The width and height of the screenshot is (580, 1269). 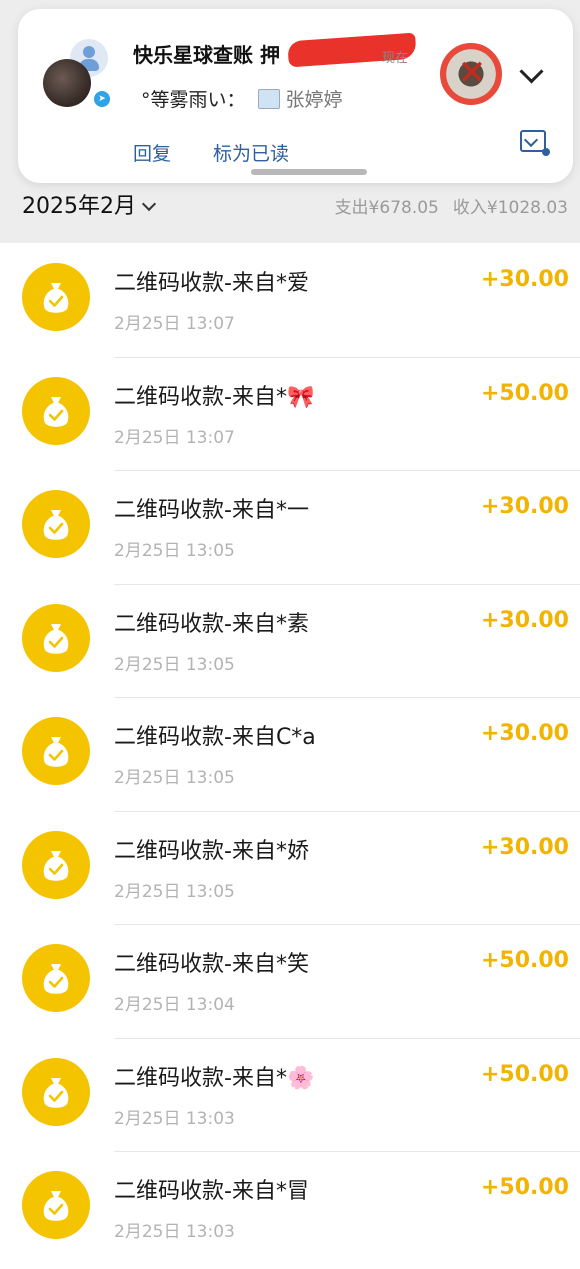 I want to click on month-summary: 支出¥678.05 收入¥1028.03, so click(x=451, y=205).